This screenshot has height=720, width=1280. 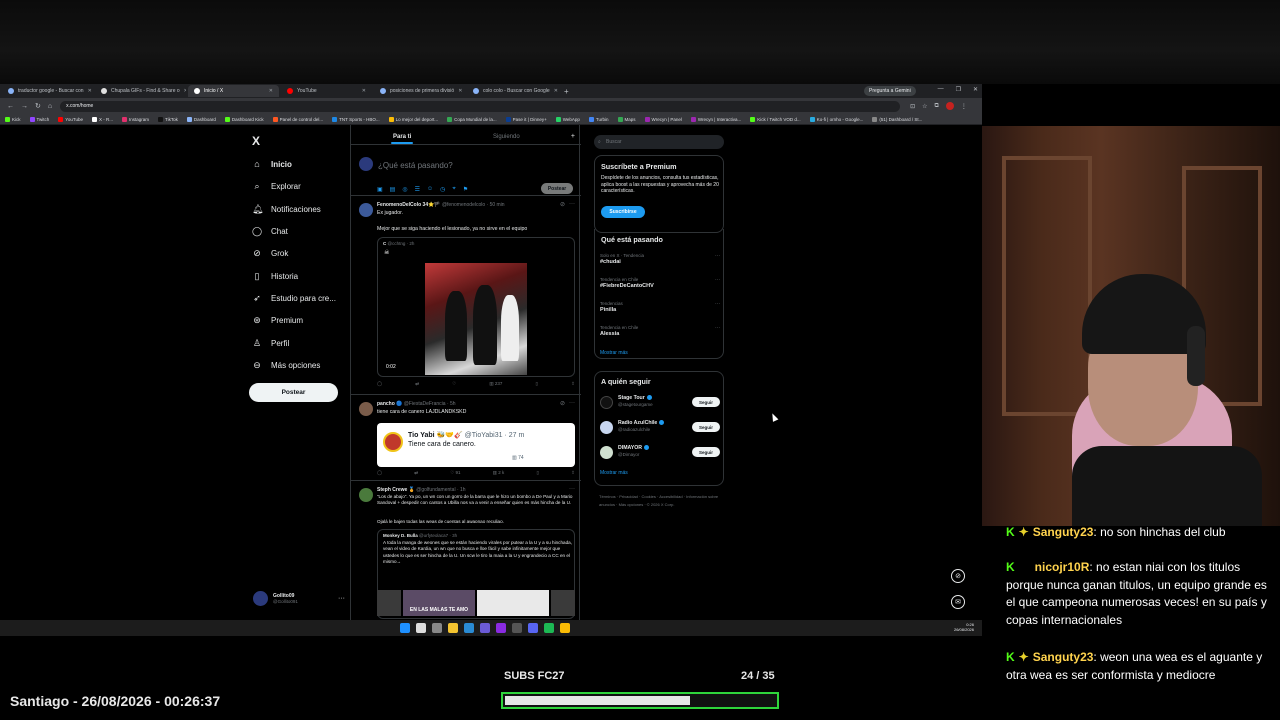 What do you see at coordinates (455, 473) in the screenshot?
I see `like-icon: ♡ 91` at bounding box center [455, 473].